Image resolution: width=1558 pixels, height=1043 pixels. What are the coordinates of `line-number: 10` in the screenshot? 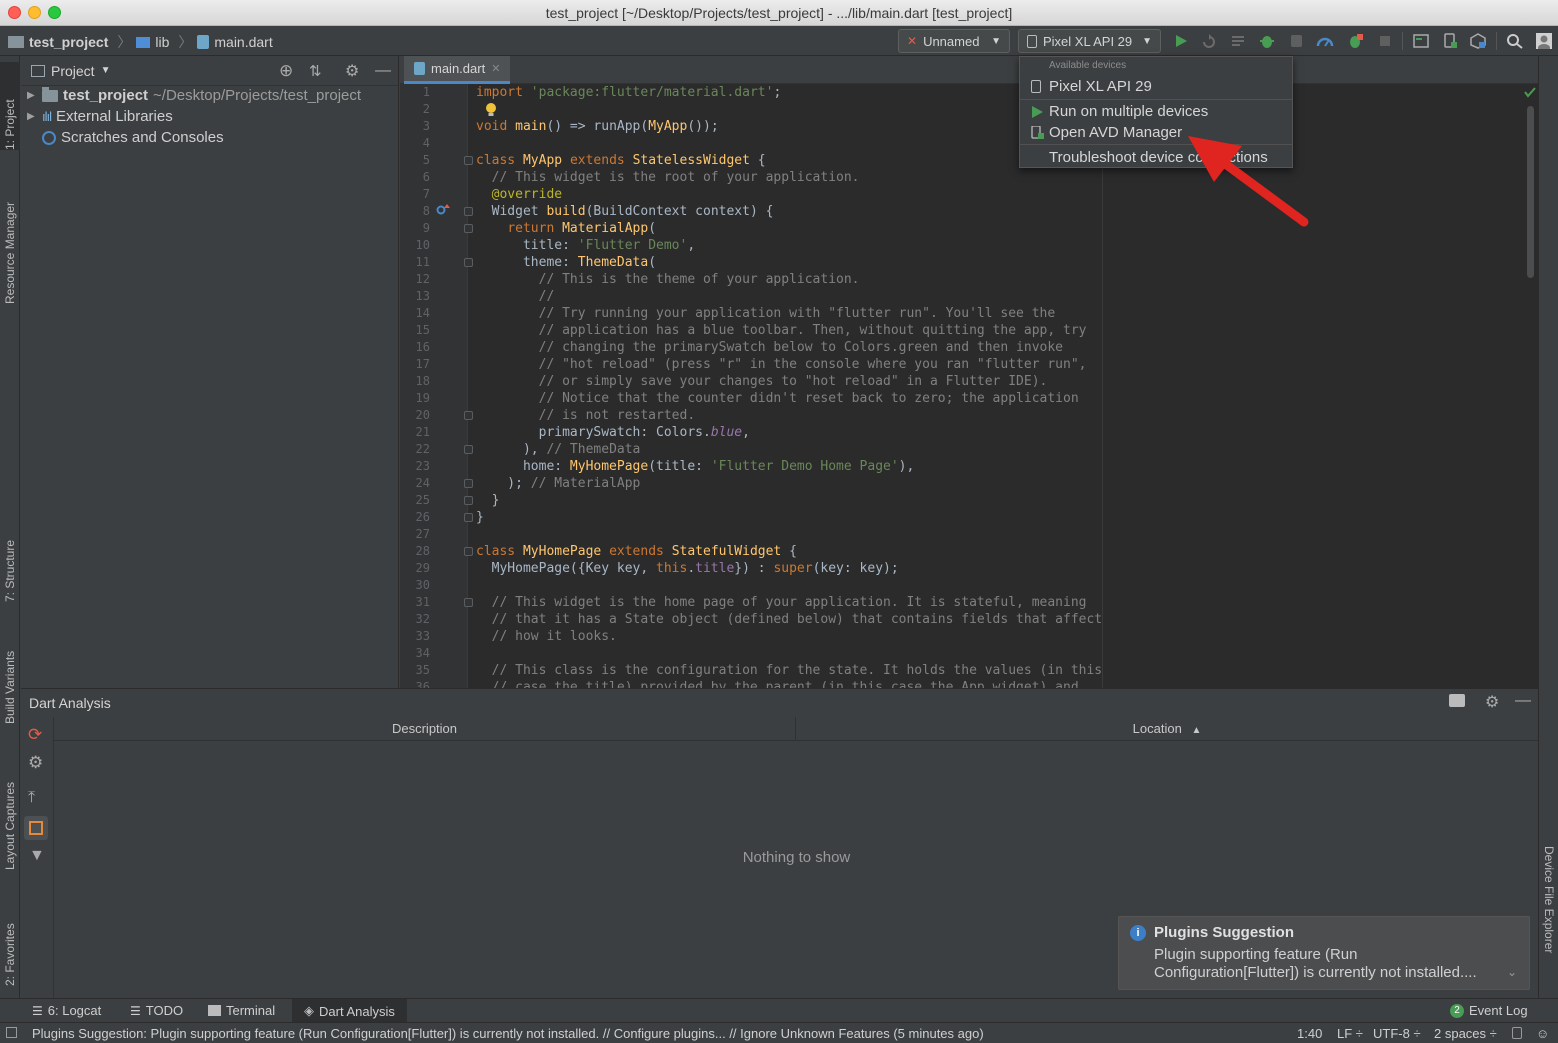 It's located at (415, 245).